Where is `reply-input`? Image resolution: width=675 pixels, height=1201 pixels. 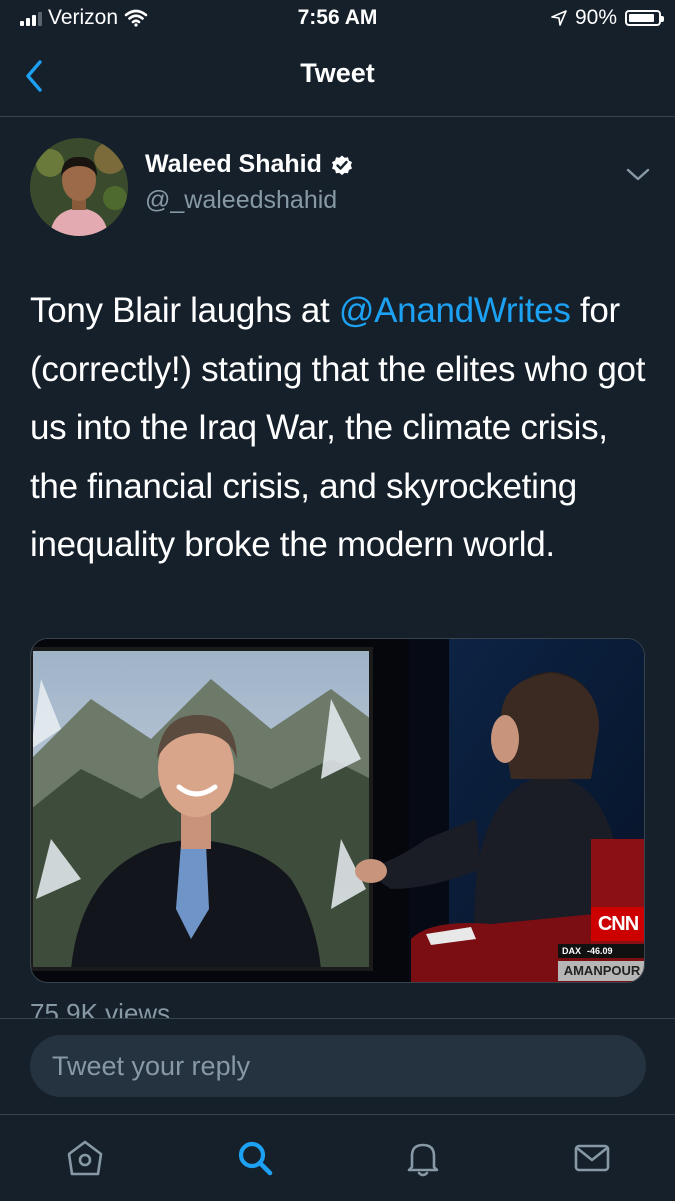 reply-input is located at coordinates (338, 1066).